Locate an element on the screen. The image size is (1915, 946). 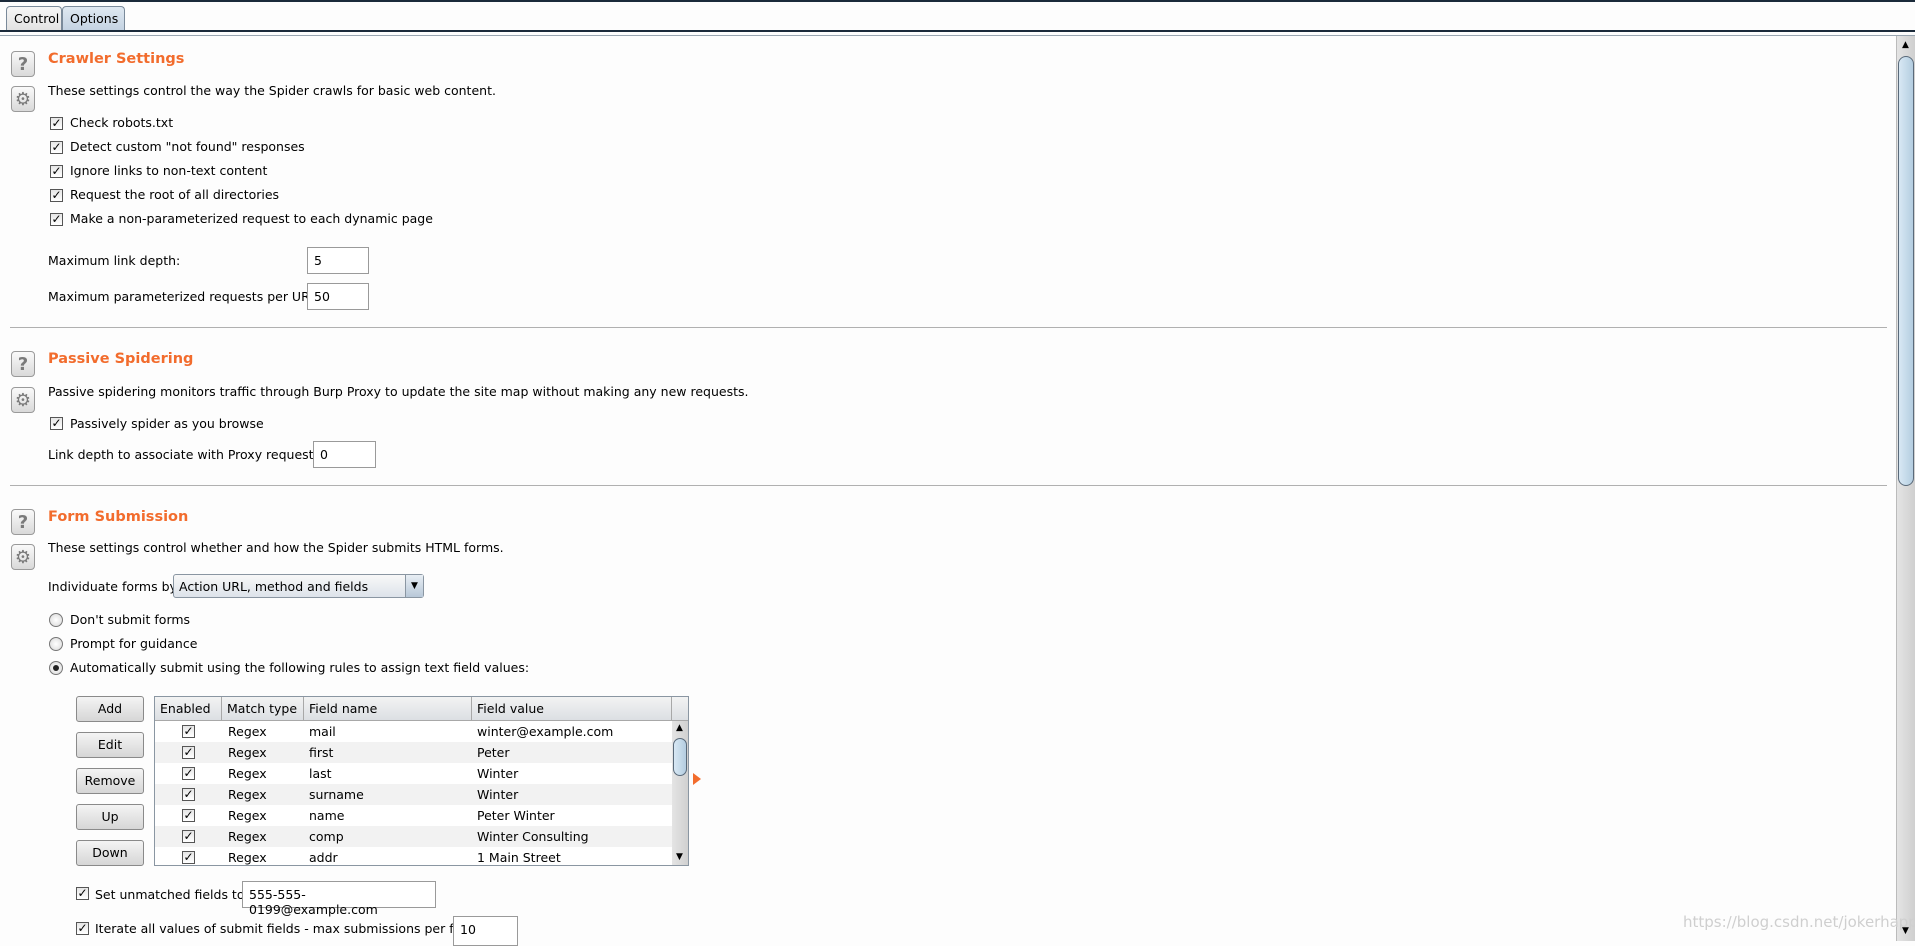
checkbox-label: Check robots.txt is located at coordinates (122, 122).